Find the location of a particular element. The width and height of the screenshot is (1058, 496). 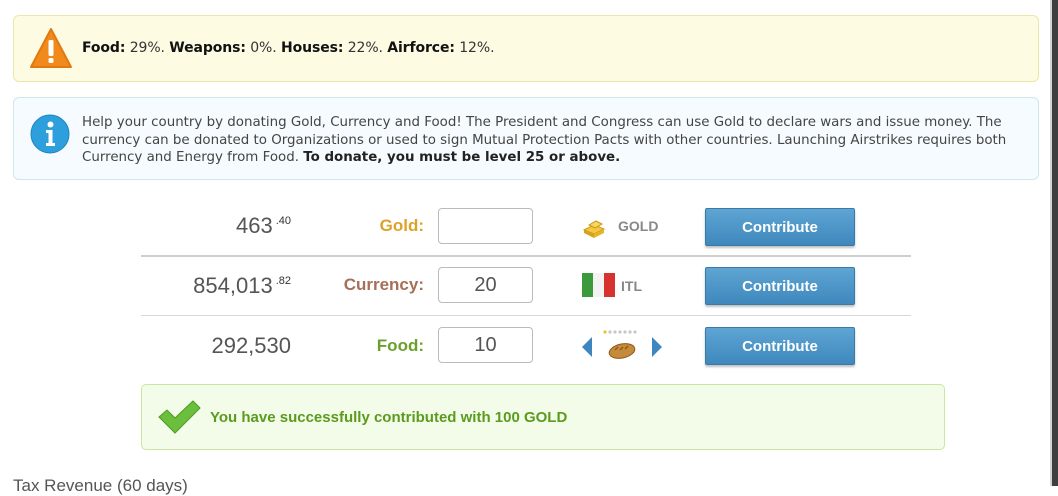

contribute-gold-button: Contribute is located at coordinates (780, 227).